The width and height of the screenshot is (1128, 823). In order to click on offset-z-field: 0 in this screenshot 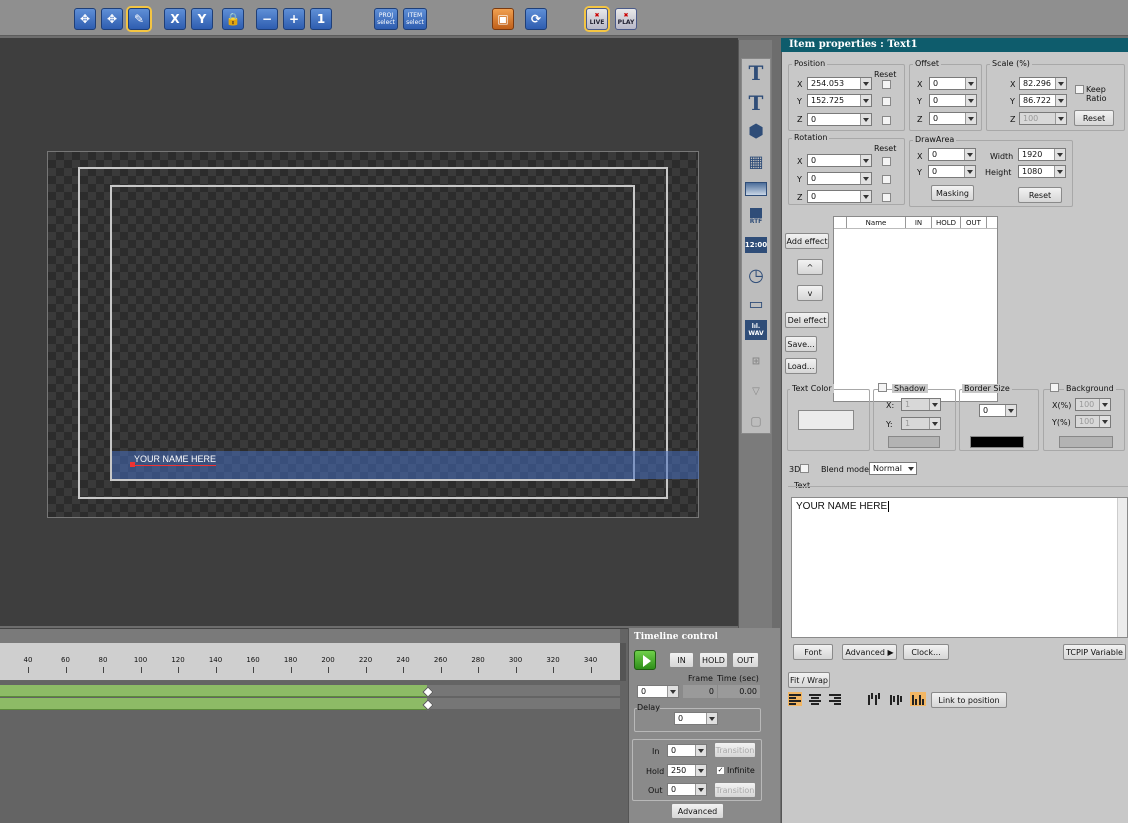, I will do `click(953, 118)`.